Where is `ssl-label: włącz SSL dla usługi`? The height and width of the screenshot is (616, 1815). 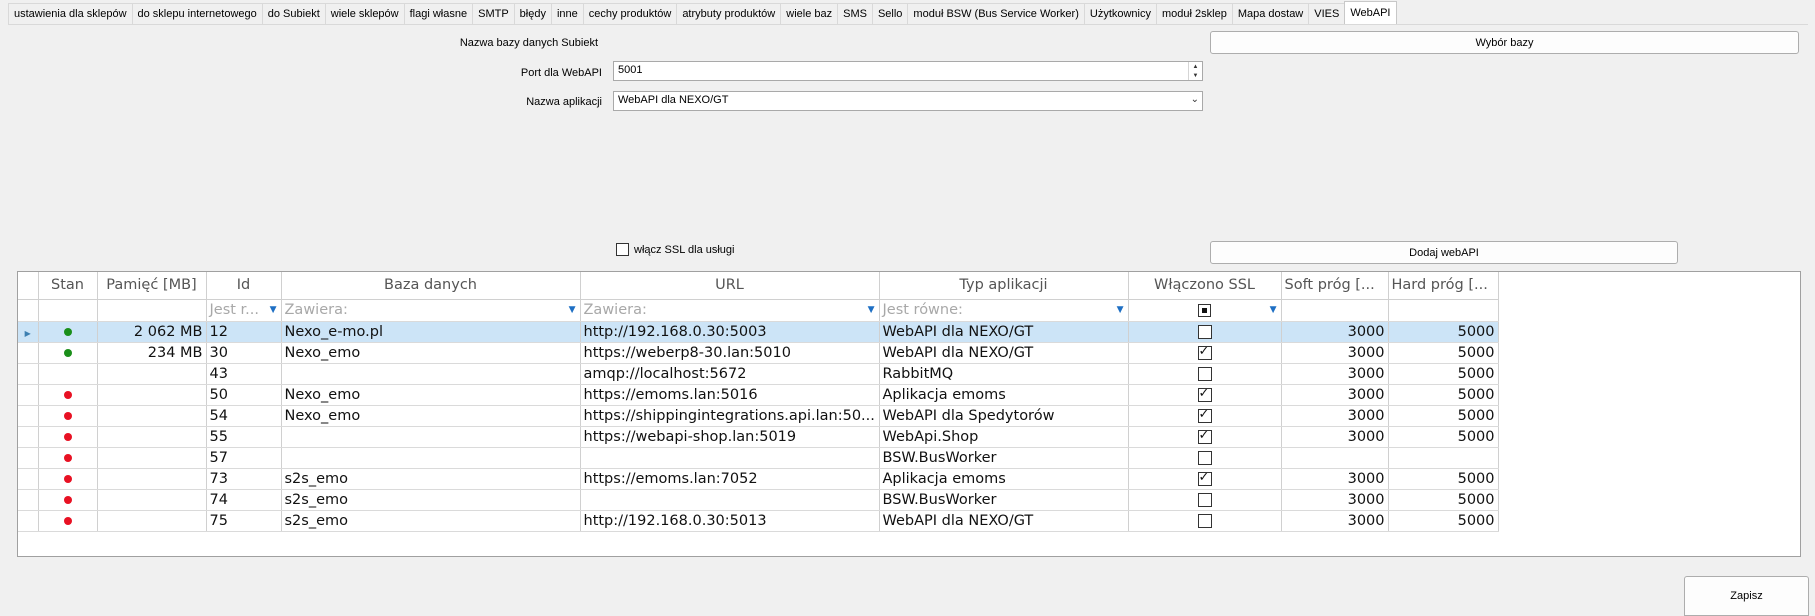
ssl-label: włącz SSL dla usługi is located at coordinates (684, 250).